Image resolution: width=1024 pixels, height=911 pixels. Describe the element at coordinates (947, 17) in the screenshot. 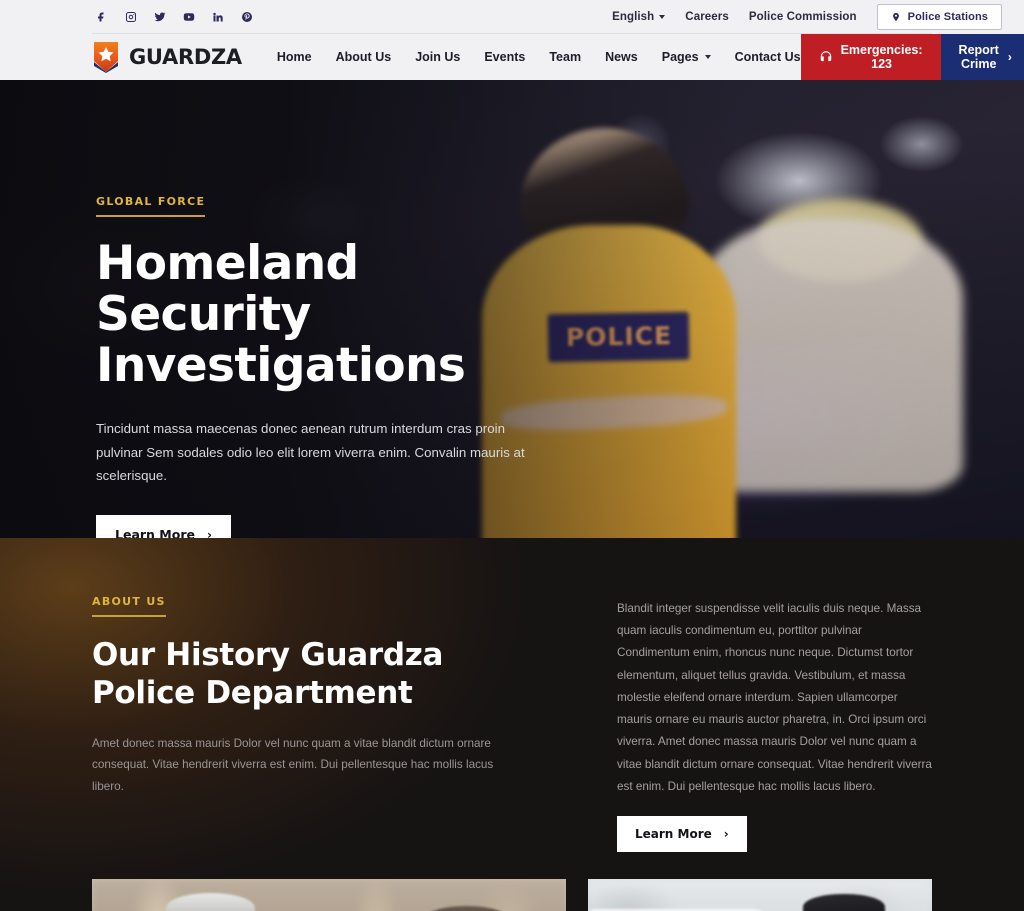

I see `police-stations-label: Police Stations` at that location.